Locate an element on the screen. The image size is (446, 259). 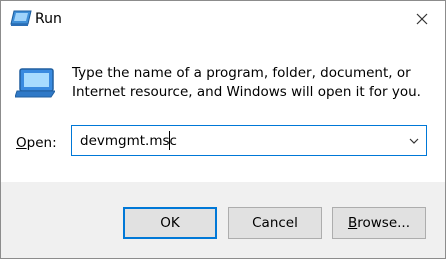
close-icon is located at coordinates (422, 19).